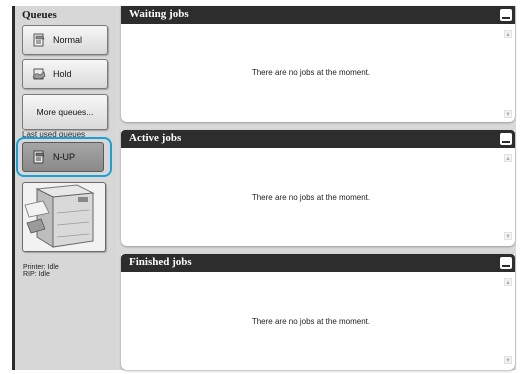 Image resolution: width=523 pixels, height=374 pixels. Describe the element at coordinates (155, 138) in the screenshot. I see `panel-title: Active jobs` at that location.